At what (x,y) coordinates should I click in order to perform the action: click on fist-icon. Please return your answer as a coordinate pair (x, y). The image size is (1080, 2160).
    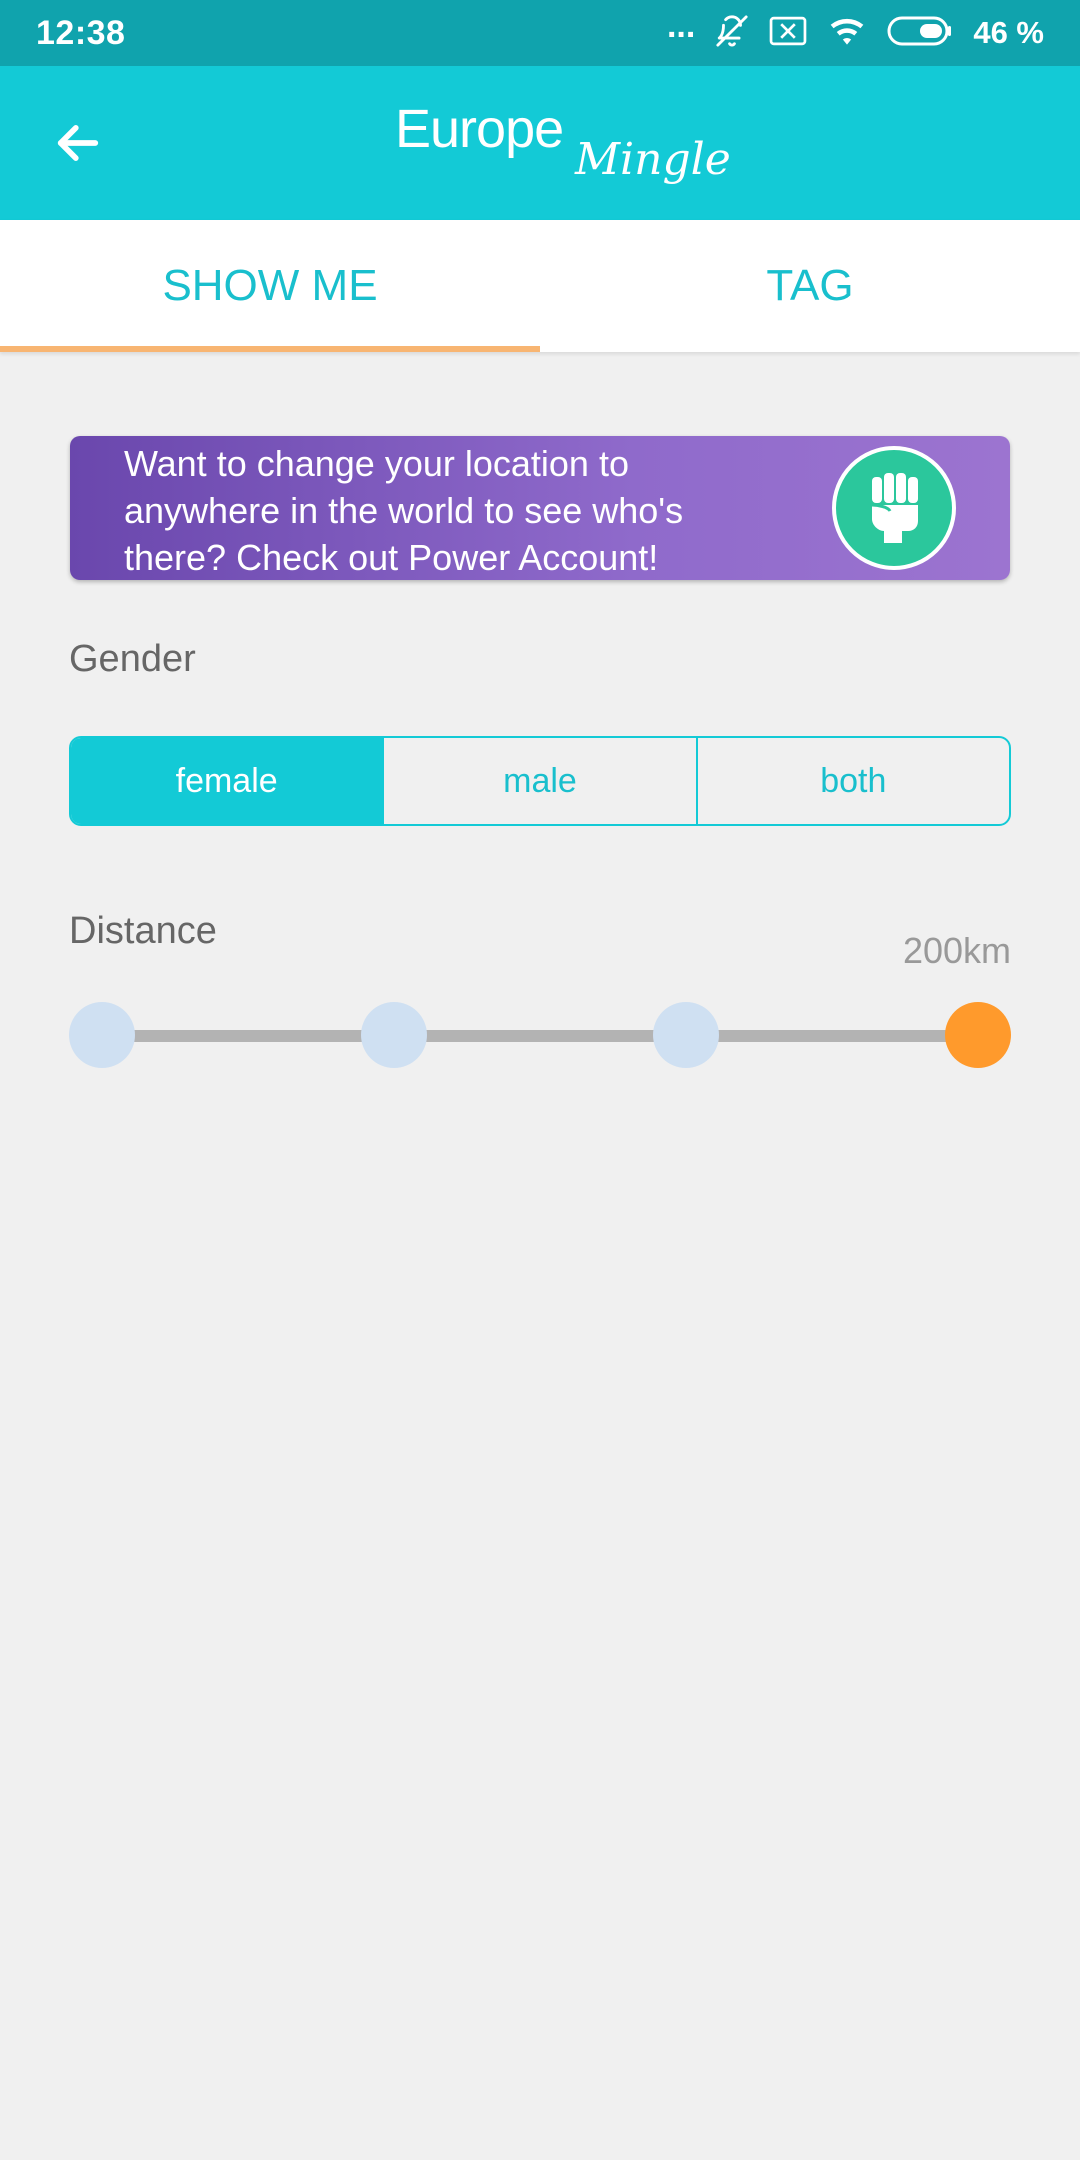
    Looking at the image, I should click on (894, 508).